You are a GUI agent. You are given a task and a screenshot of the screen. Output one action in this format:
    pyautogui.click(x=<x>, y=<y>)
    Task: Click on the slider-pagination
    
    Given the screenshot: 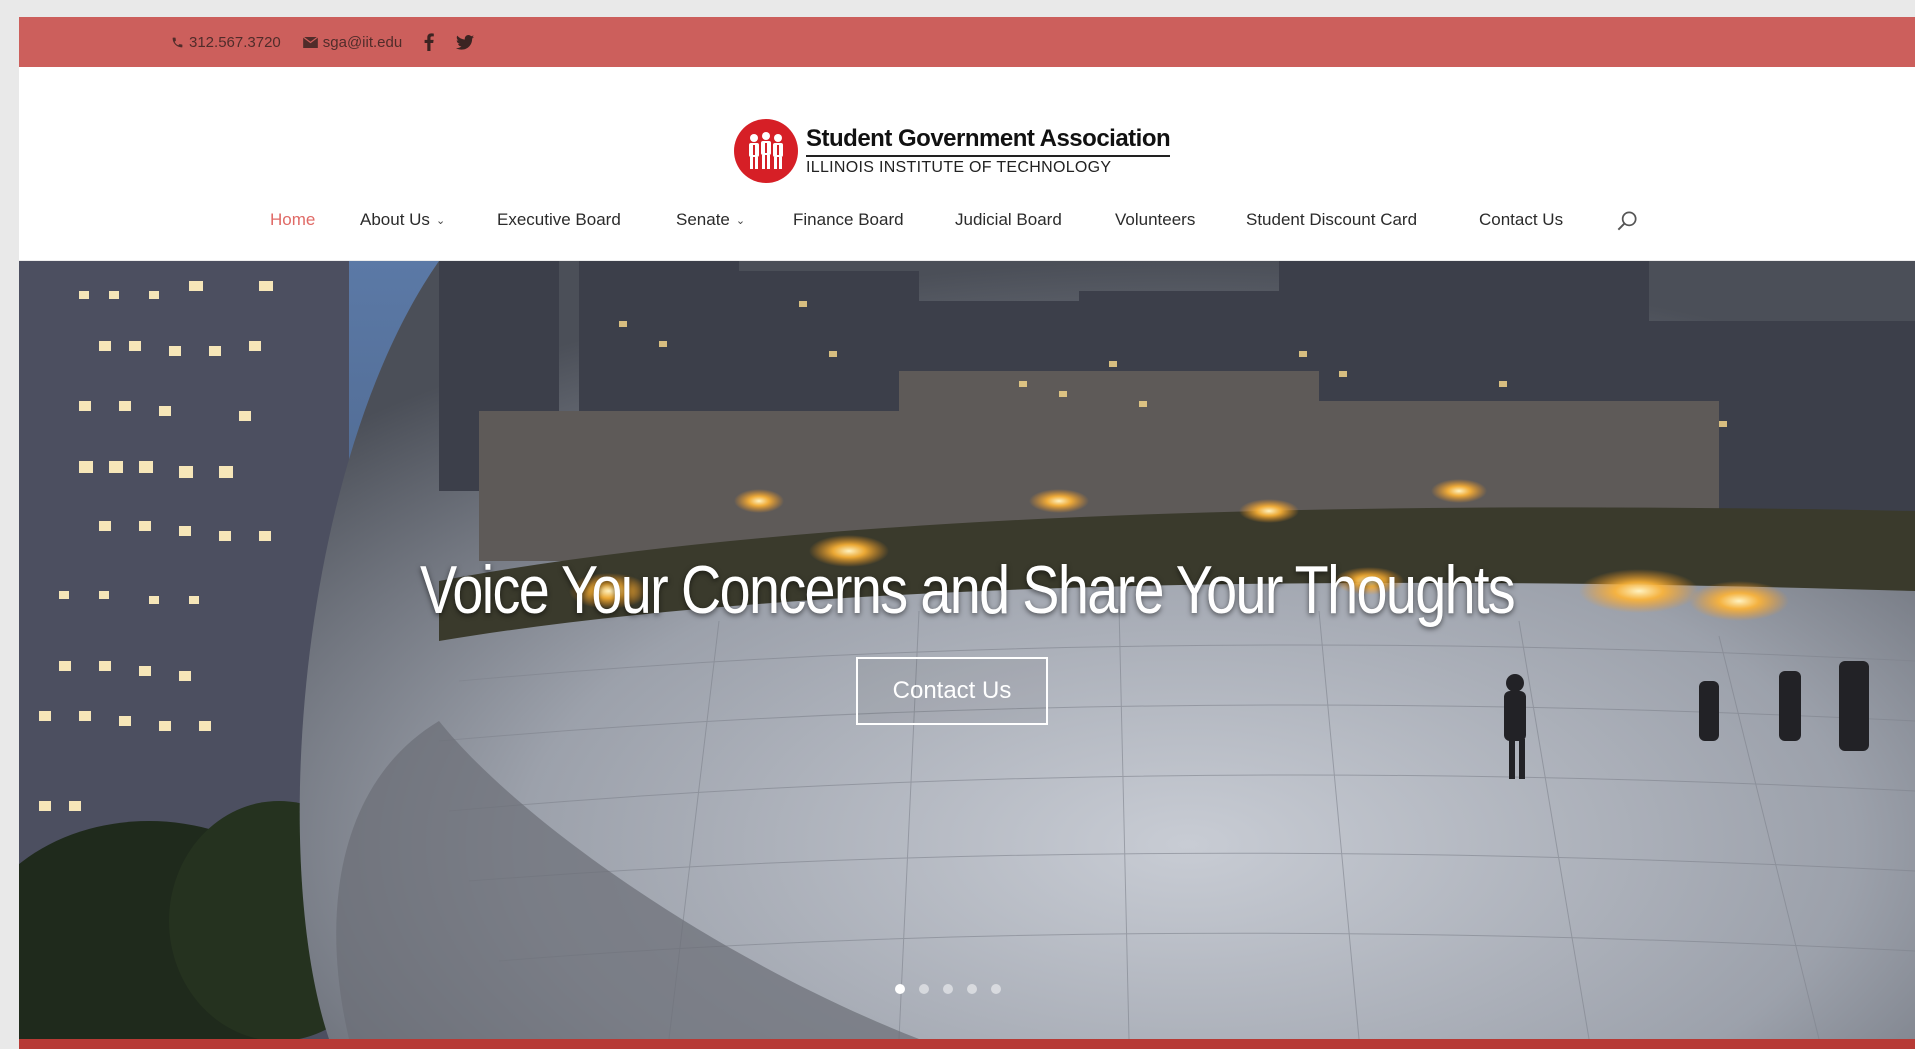 What is the action you would take?
    pyautogui.click(x=948, y=989)
    